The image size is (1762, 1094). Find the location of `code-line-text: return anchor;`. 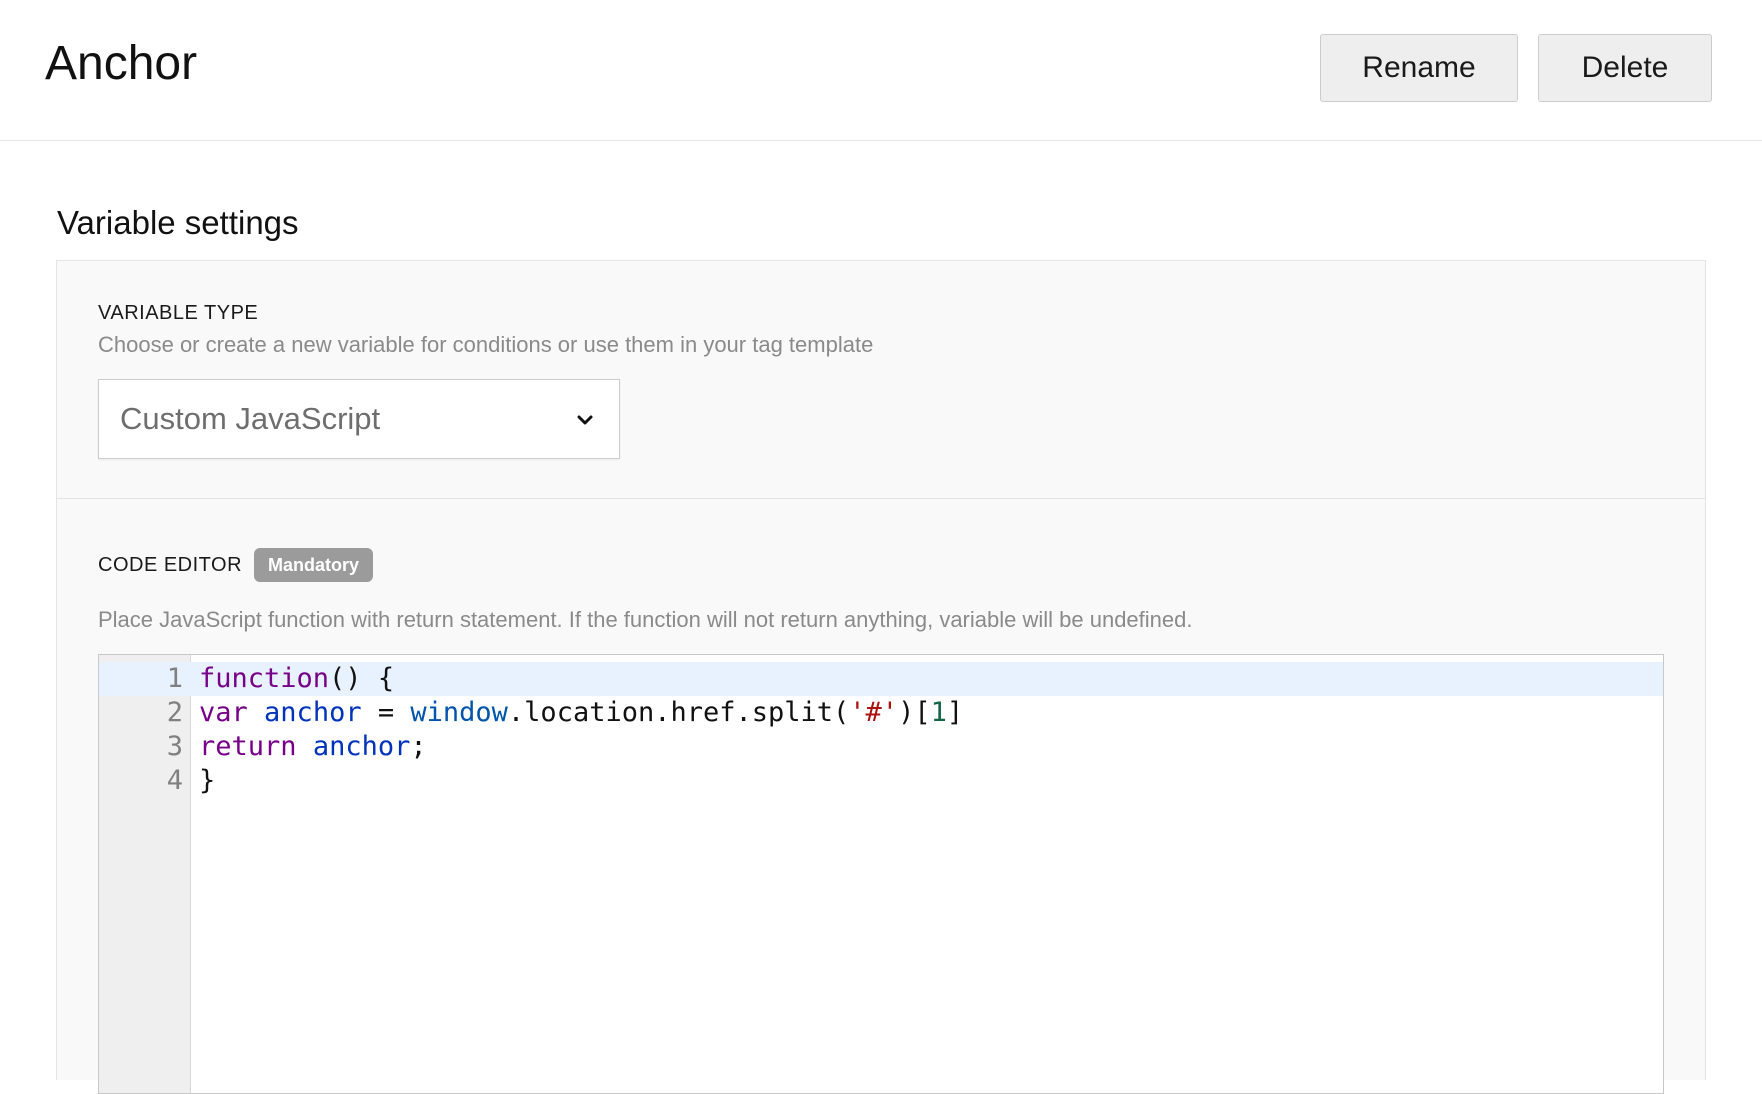

code-line-text: return anchor; is located at coordinates (313, 747).